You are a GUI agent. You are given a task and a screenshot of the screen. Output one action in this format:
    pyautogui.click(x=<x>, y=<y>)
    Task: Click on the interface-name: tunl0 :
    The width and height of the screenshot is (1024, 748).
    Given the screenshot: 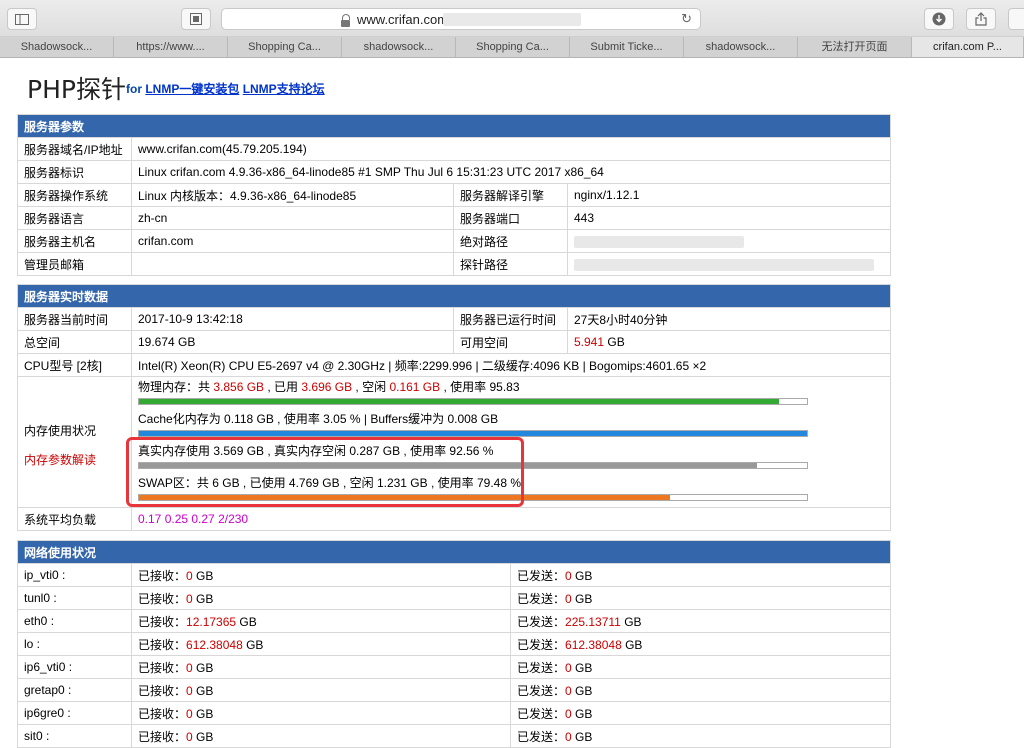 What is the action you would take?
    pyautogui.click(x=74, y=598)
    